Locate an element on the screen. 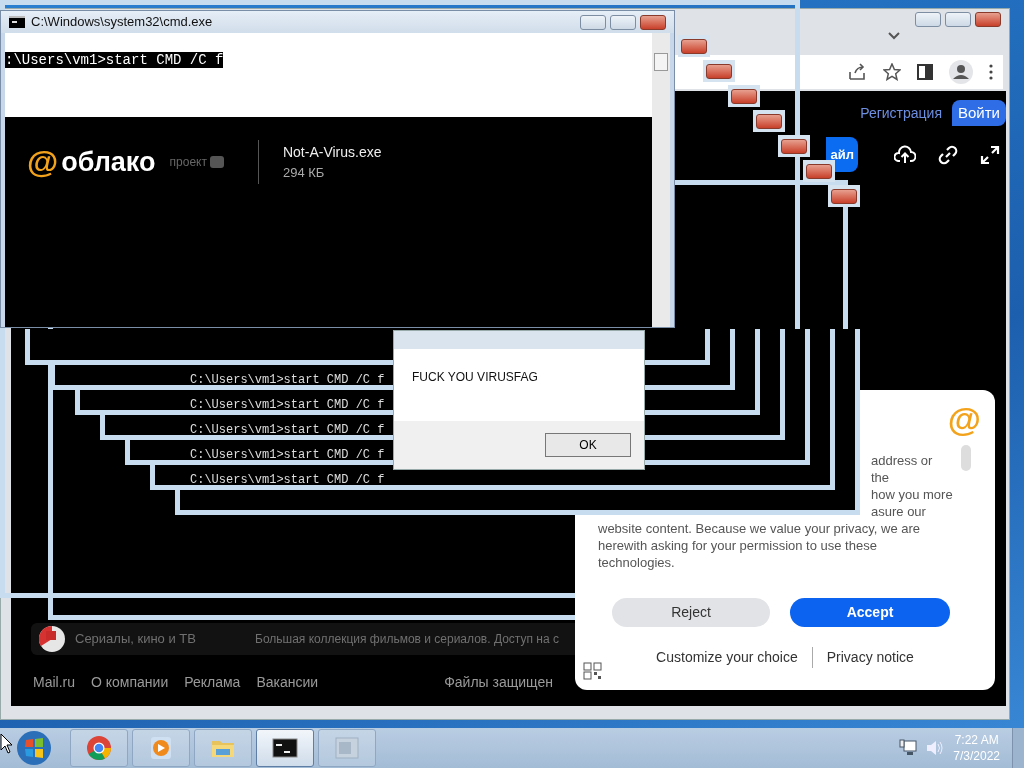 This screenshot has width=1024, height=768. text-fragment: how you more is located at coordinates (912, 494).